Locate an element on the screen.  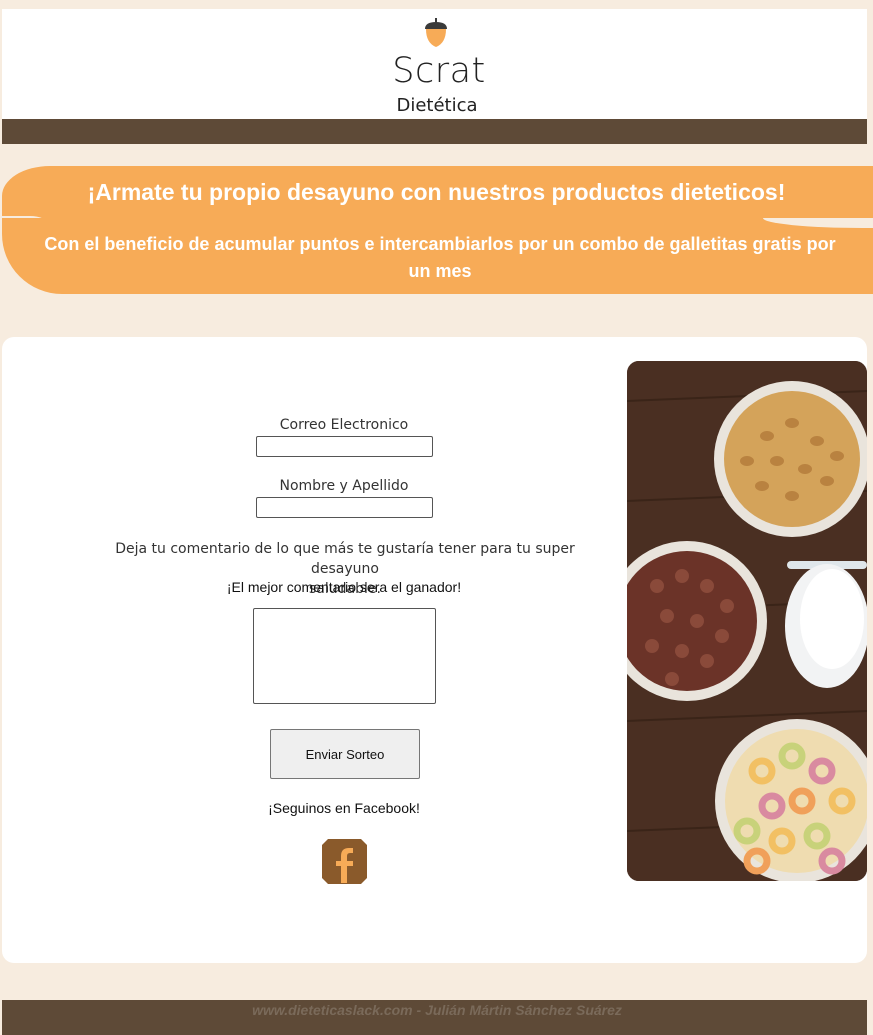
site-header: Scrat Dietética is located at coordinates (434, 64).